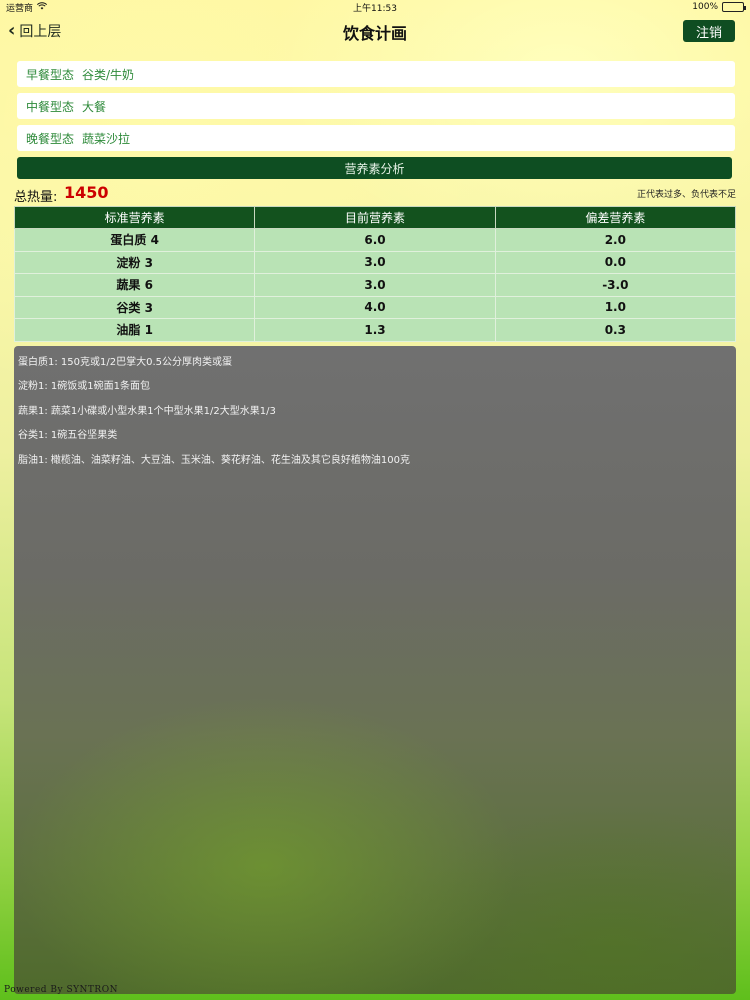  What do you see at coordinates (615, 240) in the screenshot?
I see `table-cell: 2.0` at bounding box center [615, 240].